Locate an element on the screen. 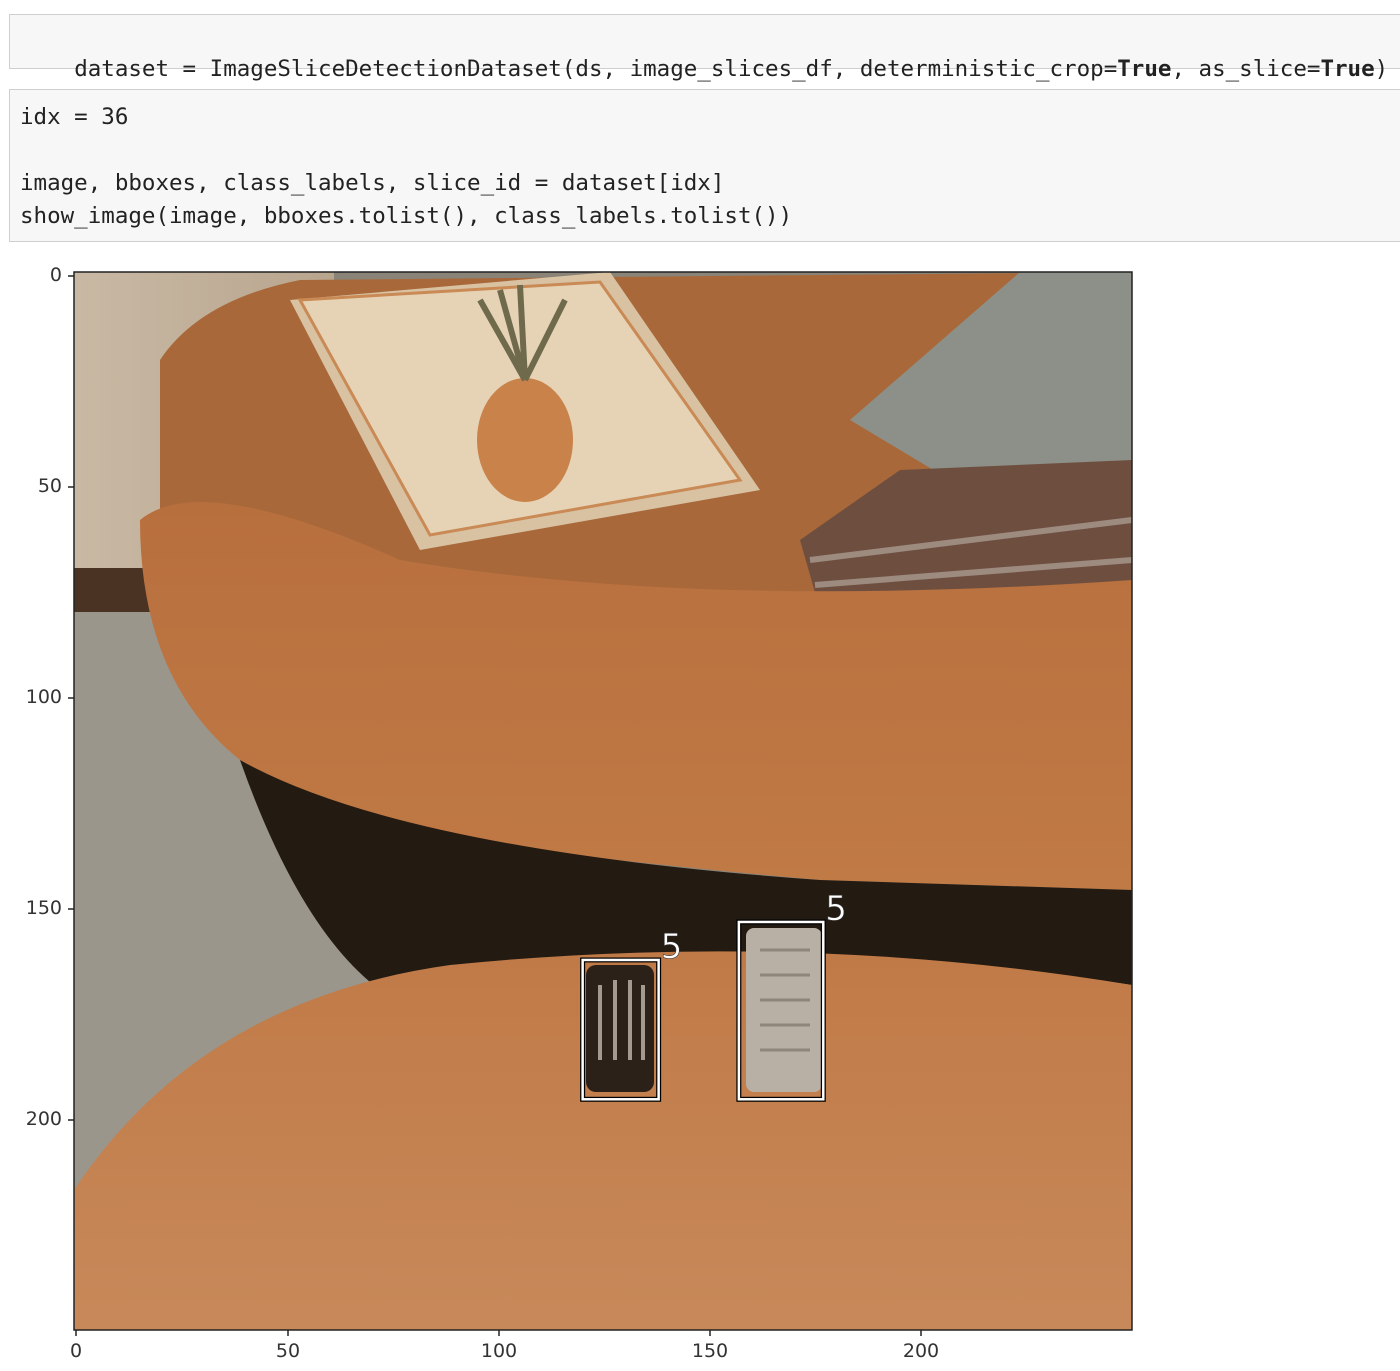 This screenshot has height=1371, width=1400. code-line-1: idx = 36 is located at coordinates (74, 117).